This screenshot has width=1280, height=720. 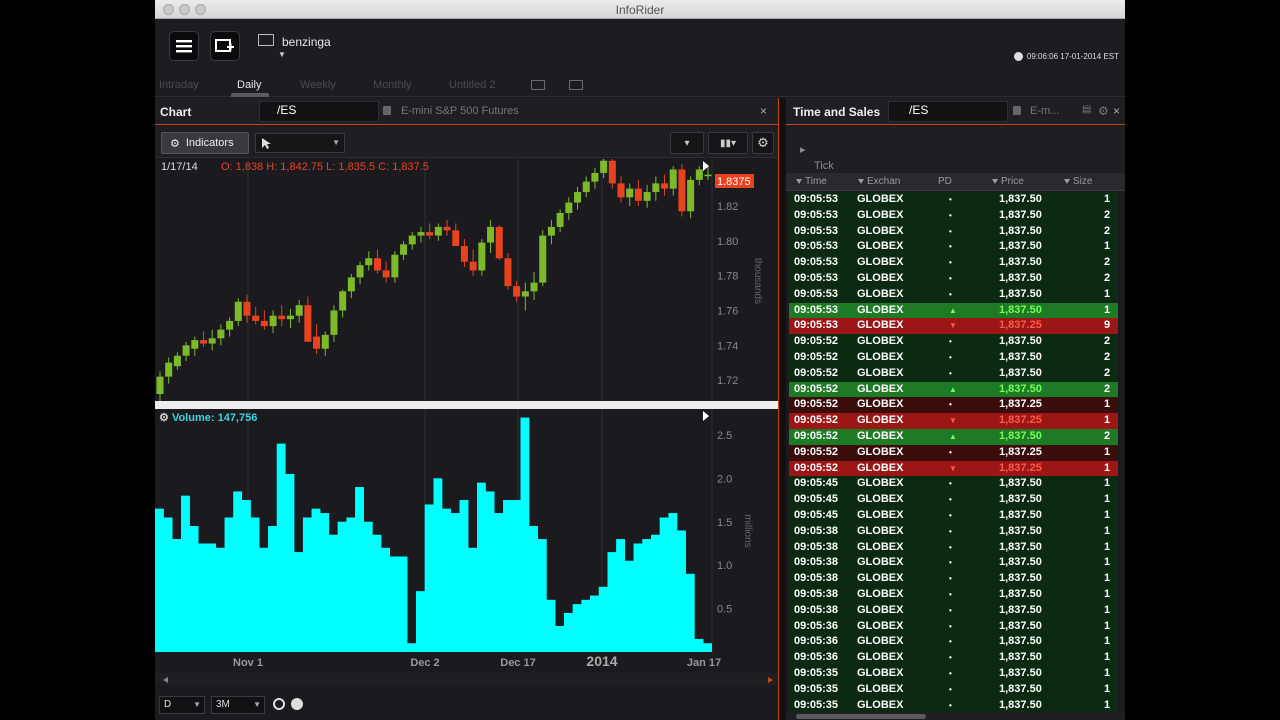 I want to click on scroll-left-icon, so click(x=165, y=680).